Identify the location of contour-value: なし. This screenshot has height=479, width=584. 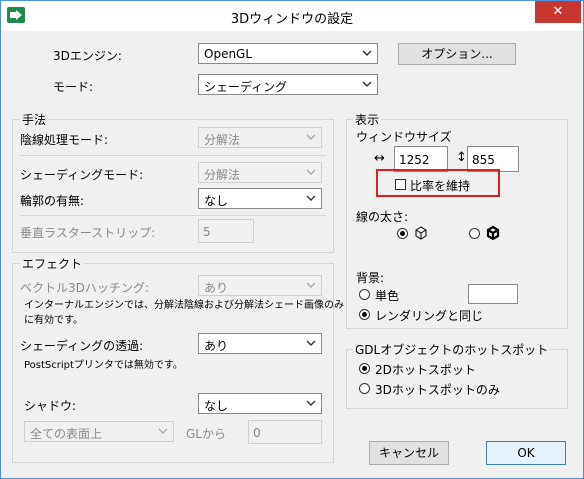
(216, 201).